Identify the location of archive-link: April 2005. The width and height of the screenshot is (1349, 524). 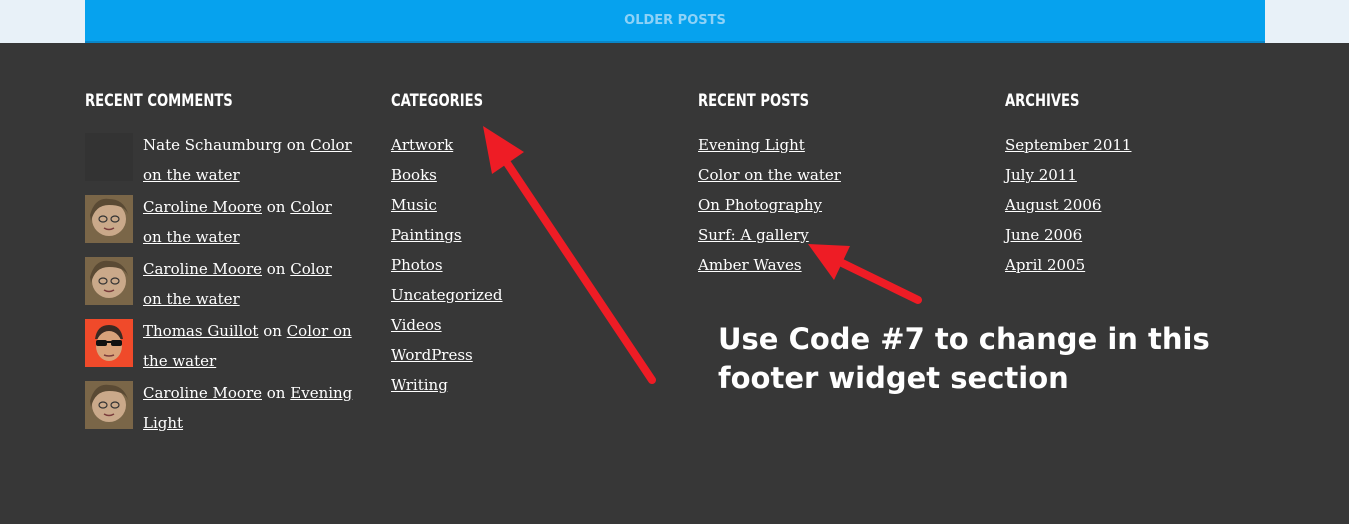
(1045, 265).